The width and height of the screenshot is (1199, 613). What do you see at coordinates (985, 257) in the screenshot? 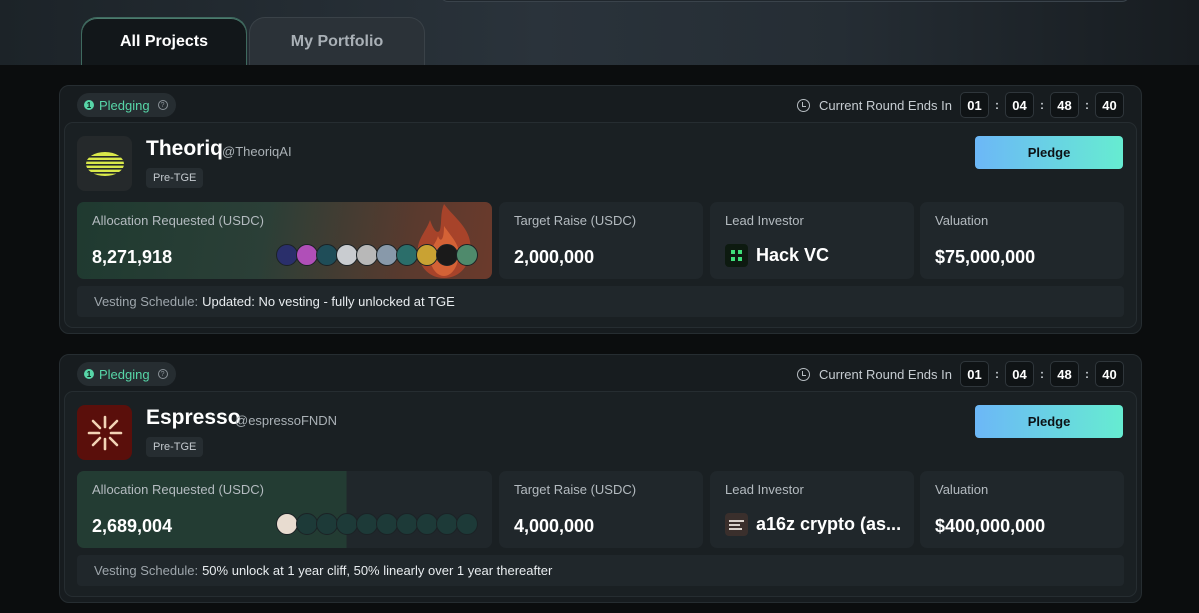
I see `valuation-value: $75,000,000` at bounding box center [985, 257].